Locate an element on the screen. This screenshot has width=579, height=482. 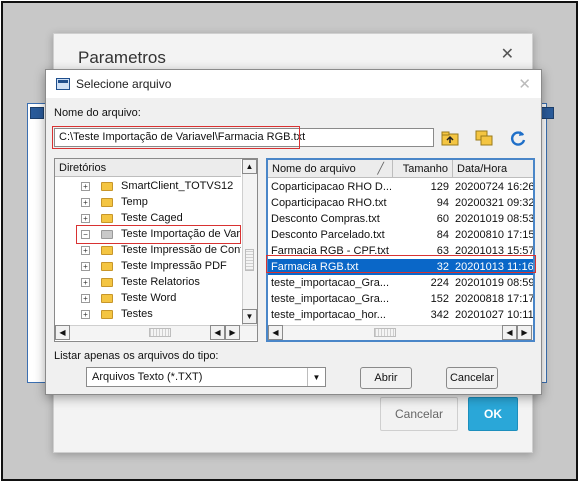
directory-label: Temp is located at coordinates (134, 202).